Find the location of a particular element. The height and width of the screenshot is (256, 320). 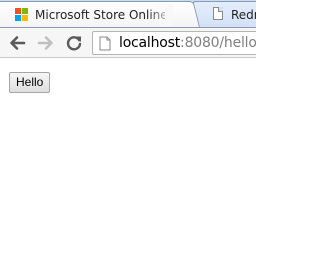

hello-button: Hello is located at coordinates (30, 82).